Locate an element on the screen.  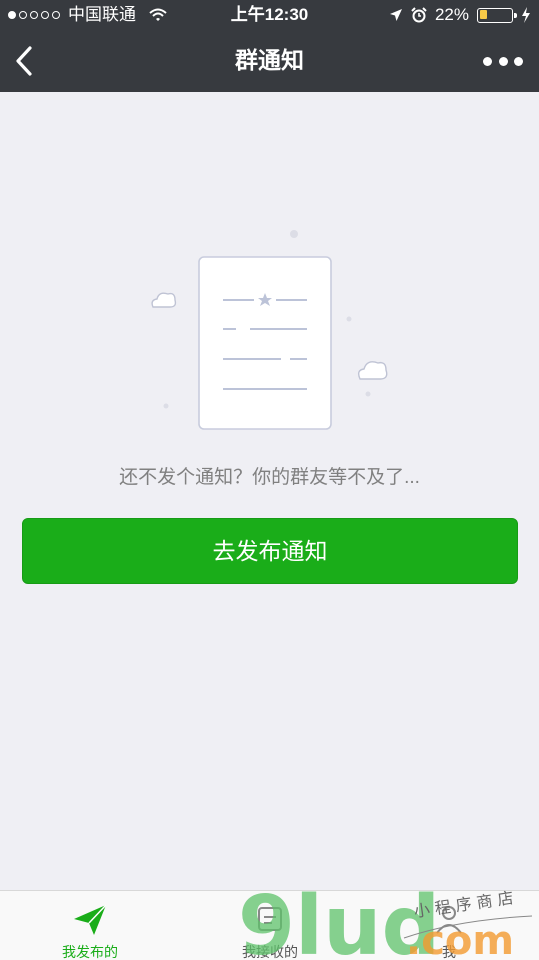
cloud-left-icon is located at coordinates (164, 300).